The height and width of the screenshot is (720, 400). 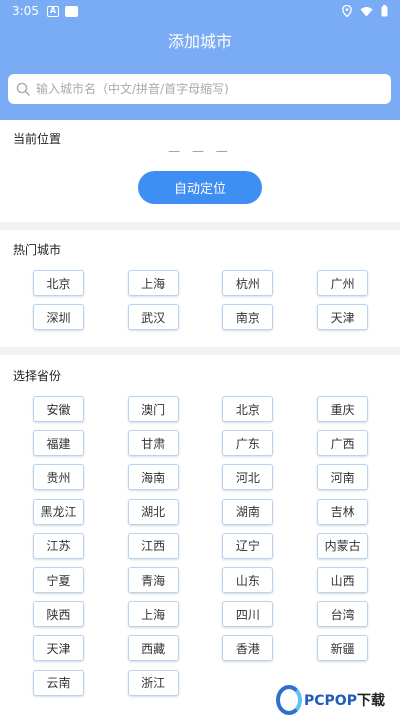 I want to click on province-chip: 广东, so click(x=248, y=443).